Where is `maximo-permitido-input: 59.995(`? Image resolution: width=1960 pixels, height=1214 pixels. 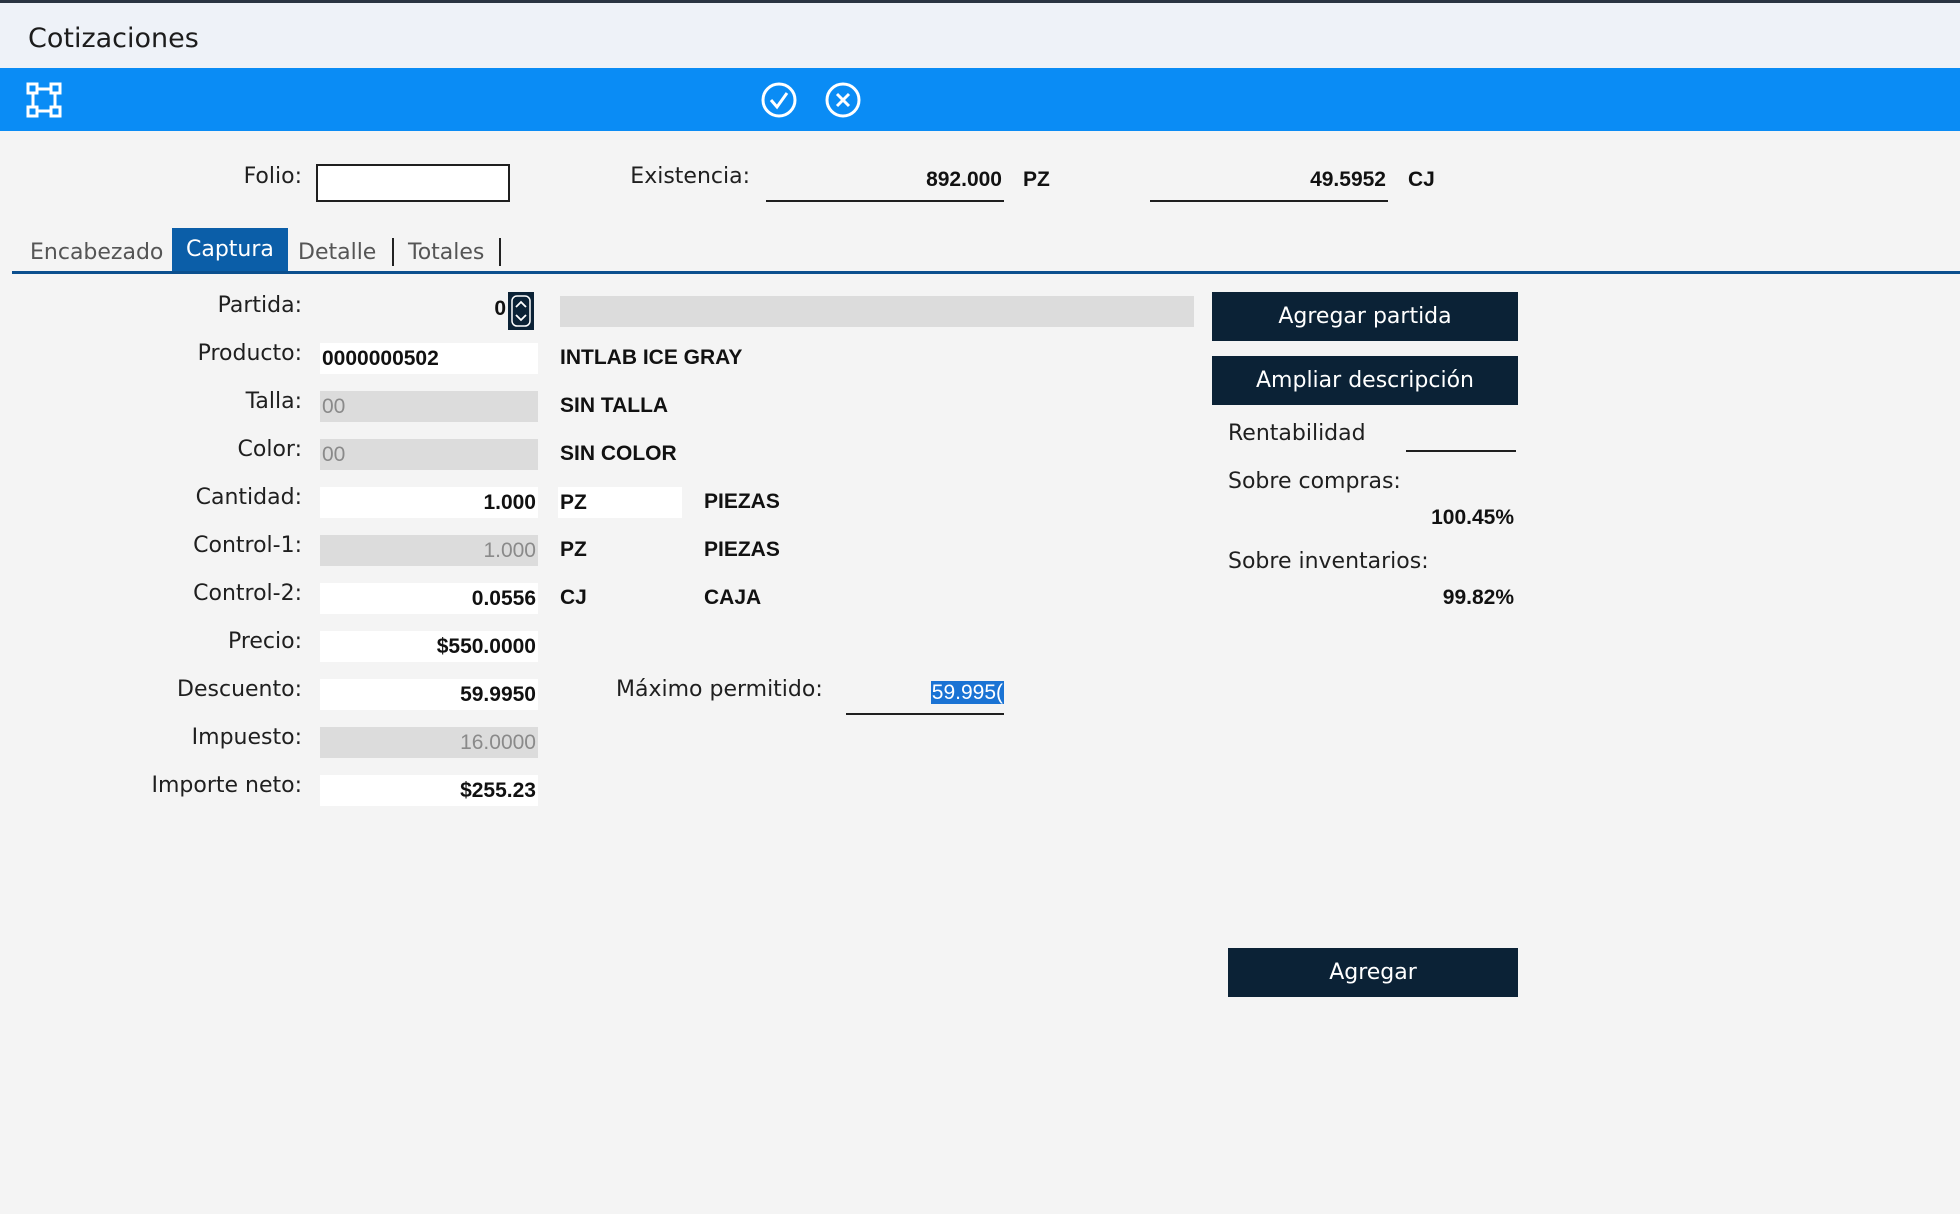 maximo-permitido-input: 59.995( is located at coordinates (925, 696).